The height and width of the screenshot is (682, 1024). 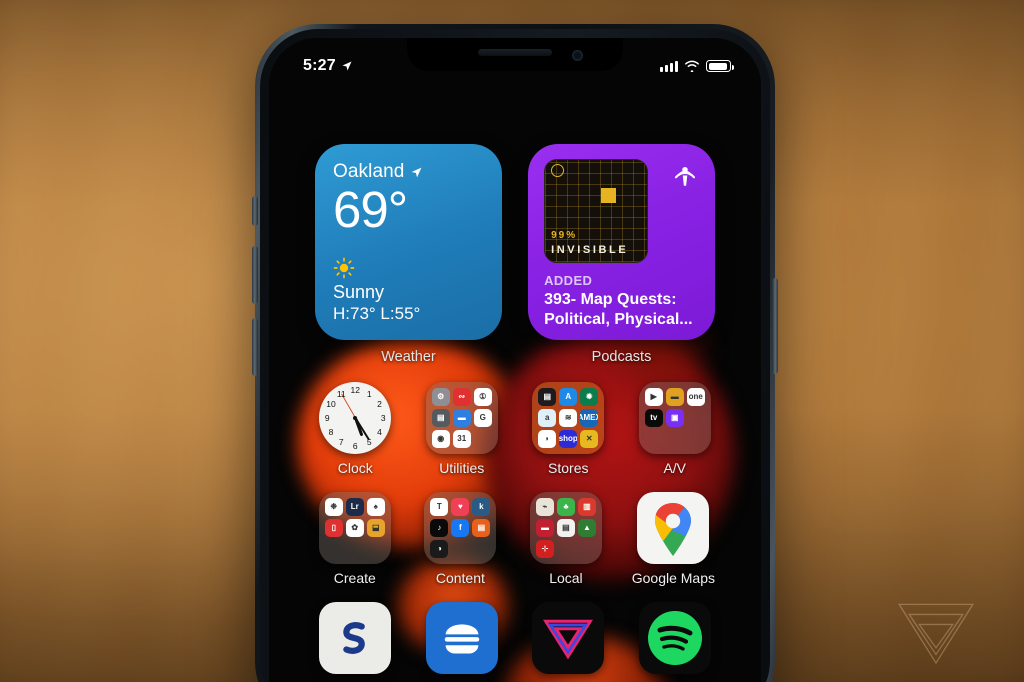 I want to click on verge-logo-watermark, so click(x=936, y=634).